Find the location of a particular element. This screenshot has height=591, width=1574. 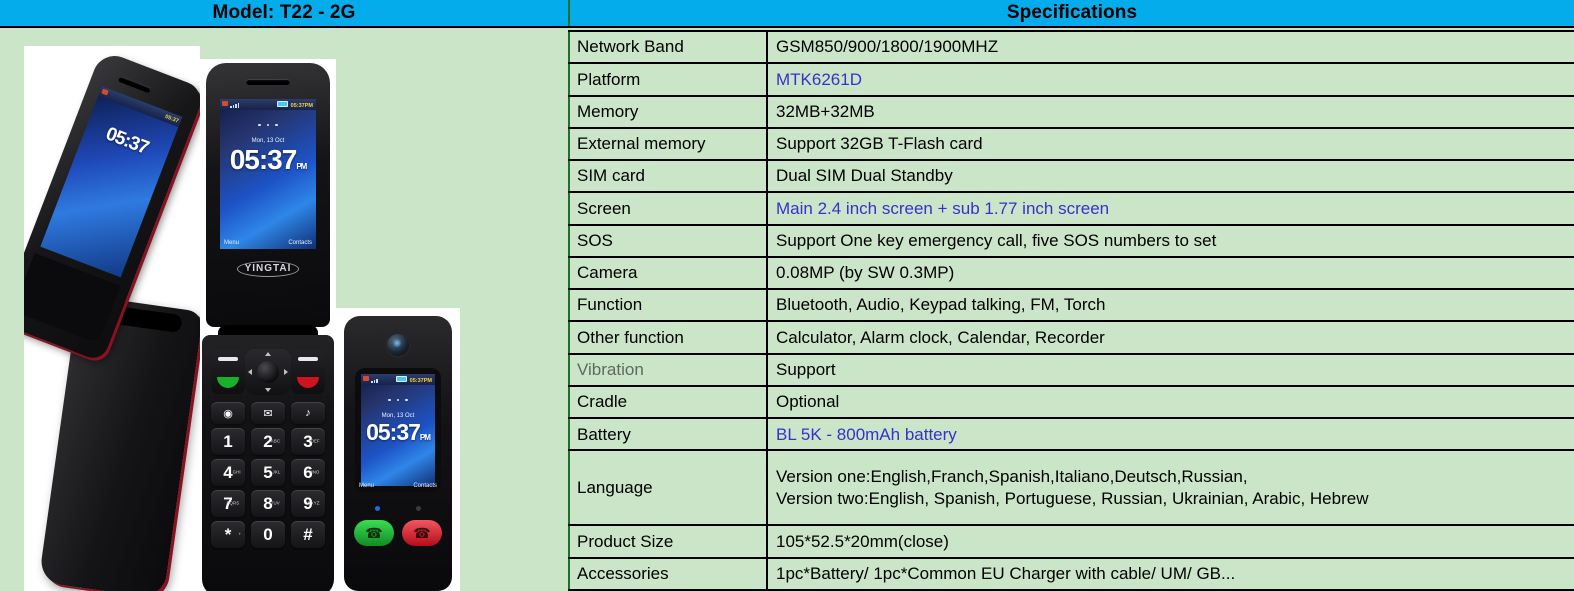

phone-b-status-bar: 05:37PM is located at coordinates (268, 104).